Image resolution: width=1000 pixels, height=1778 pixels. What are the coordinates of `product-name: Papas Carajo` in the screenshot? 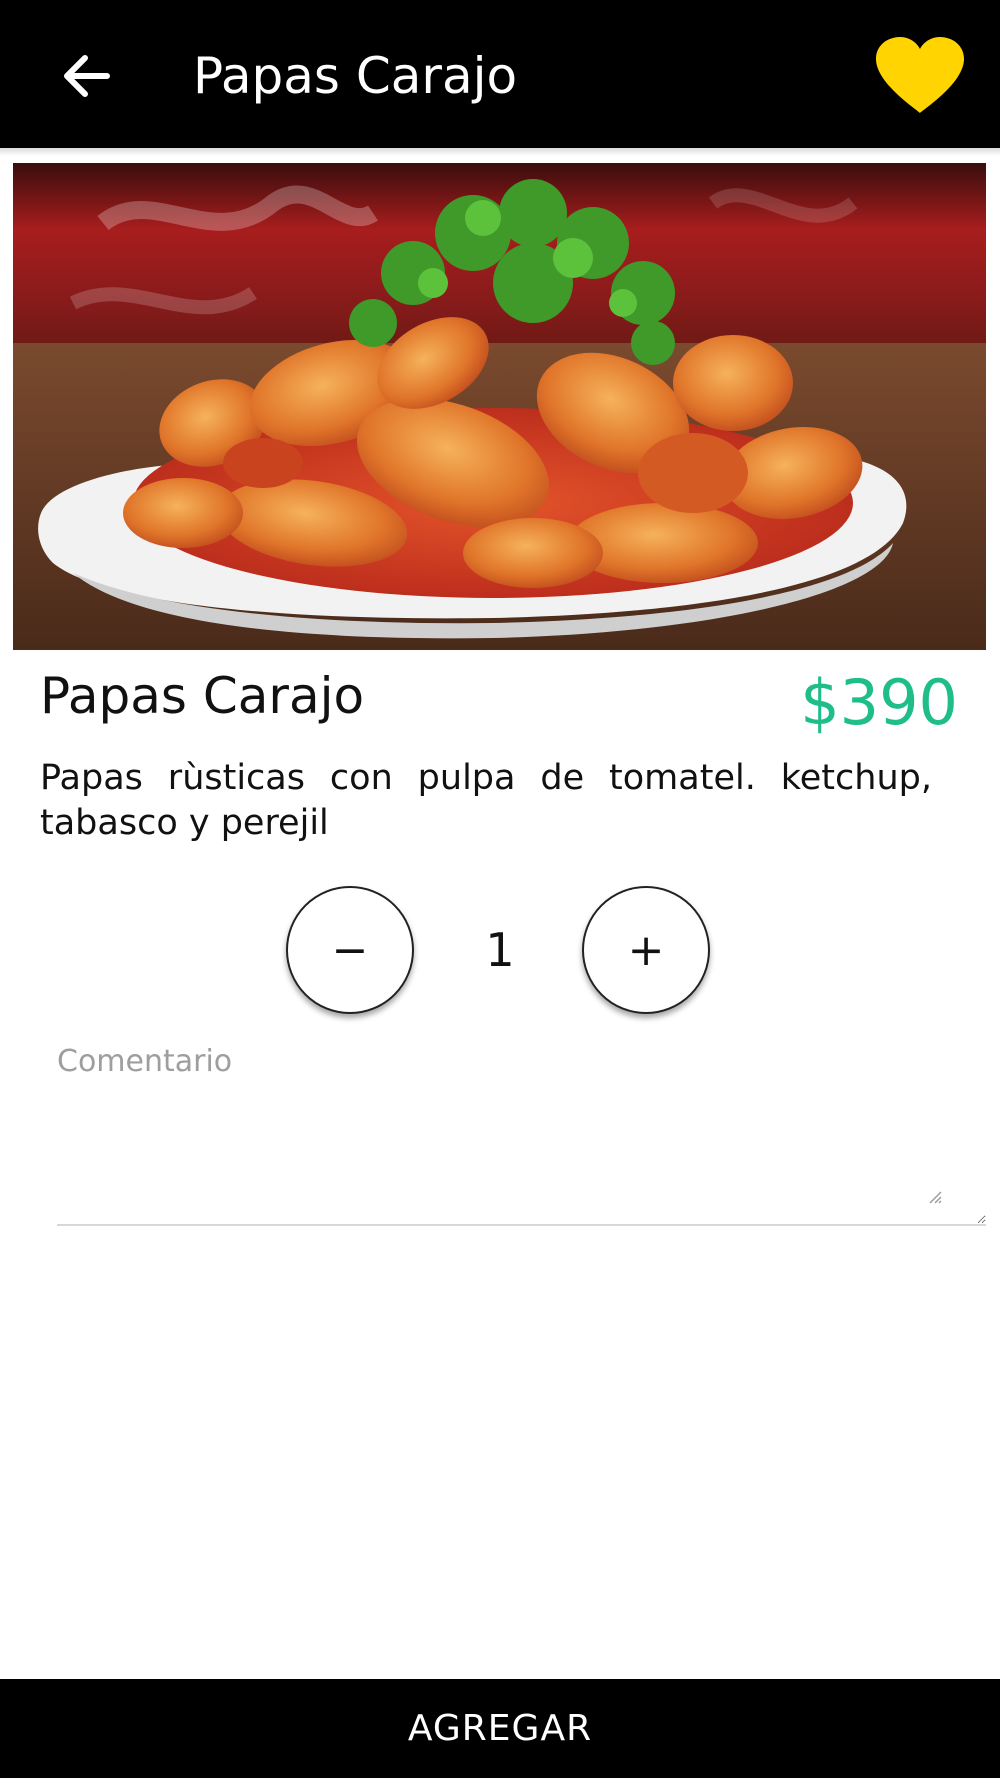 It's located at (202, 696).